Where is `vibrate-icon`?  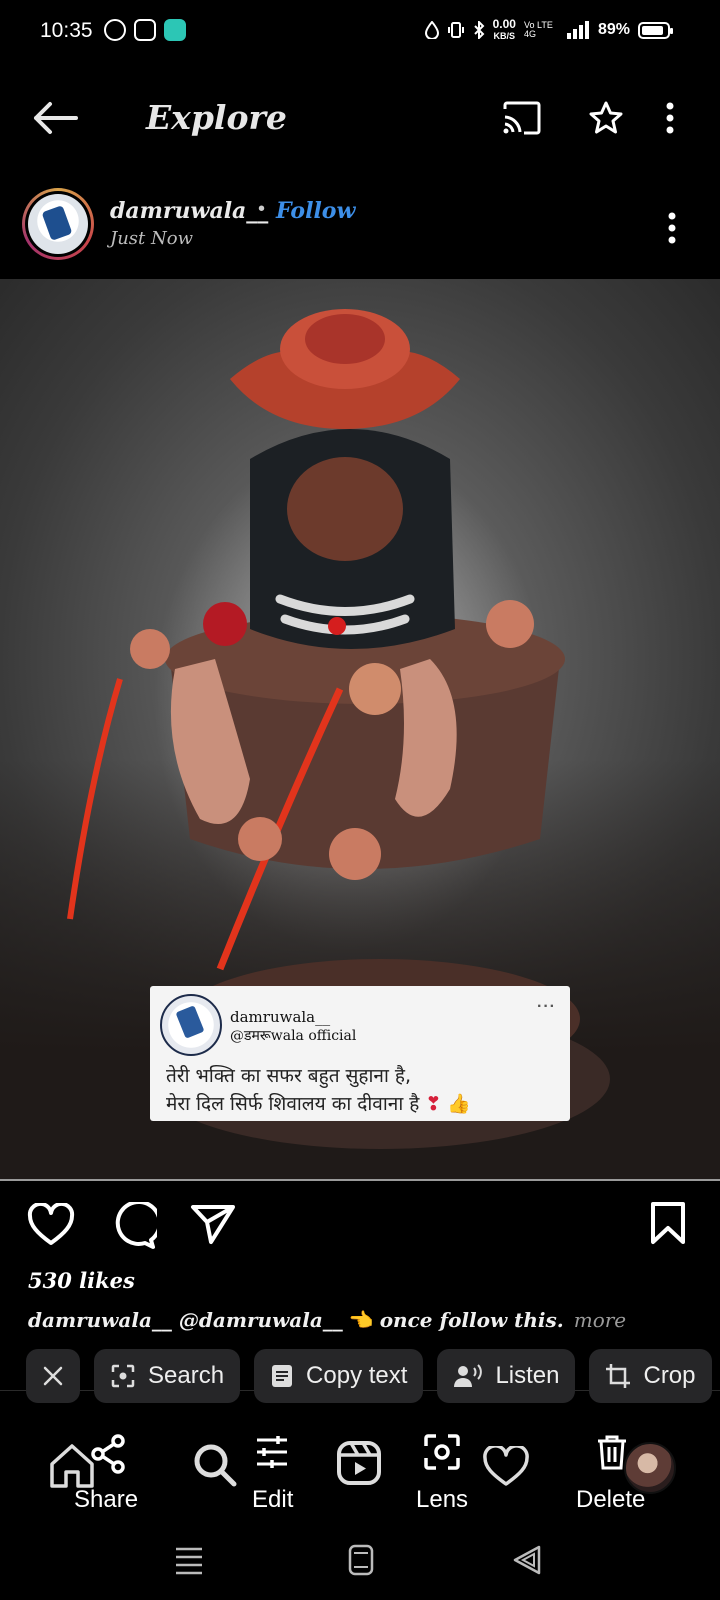
vibrate-icon is located at coordinates (455, 30).